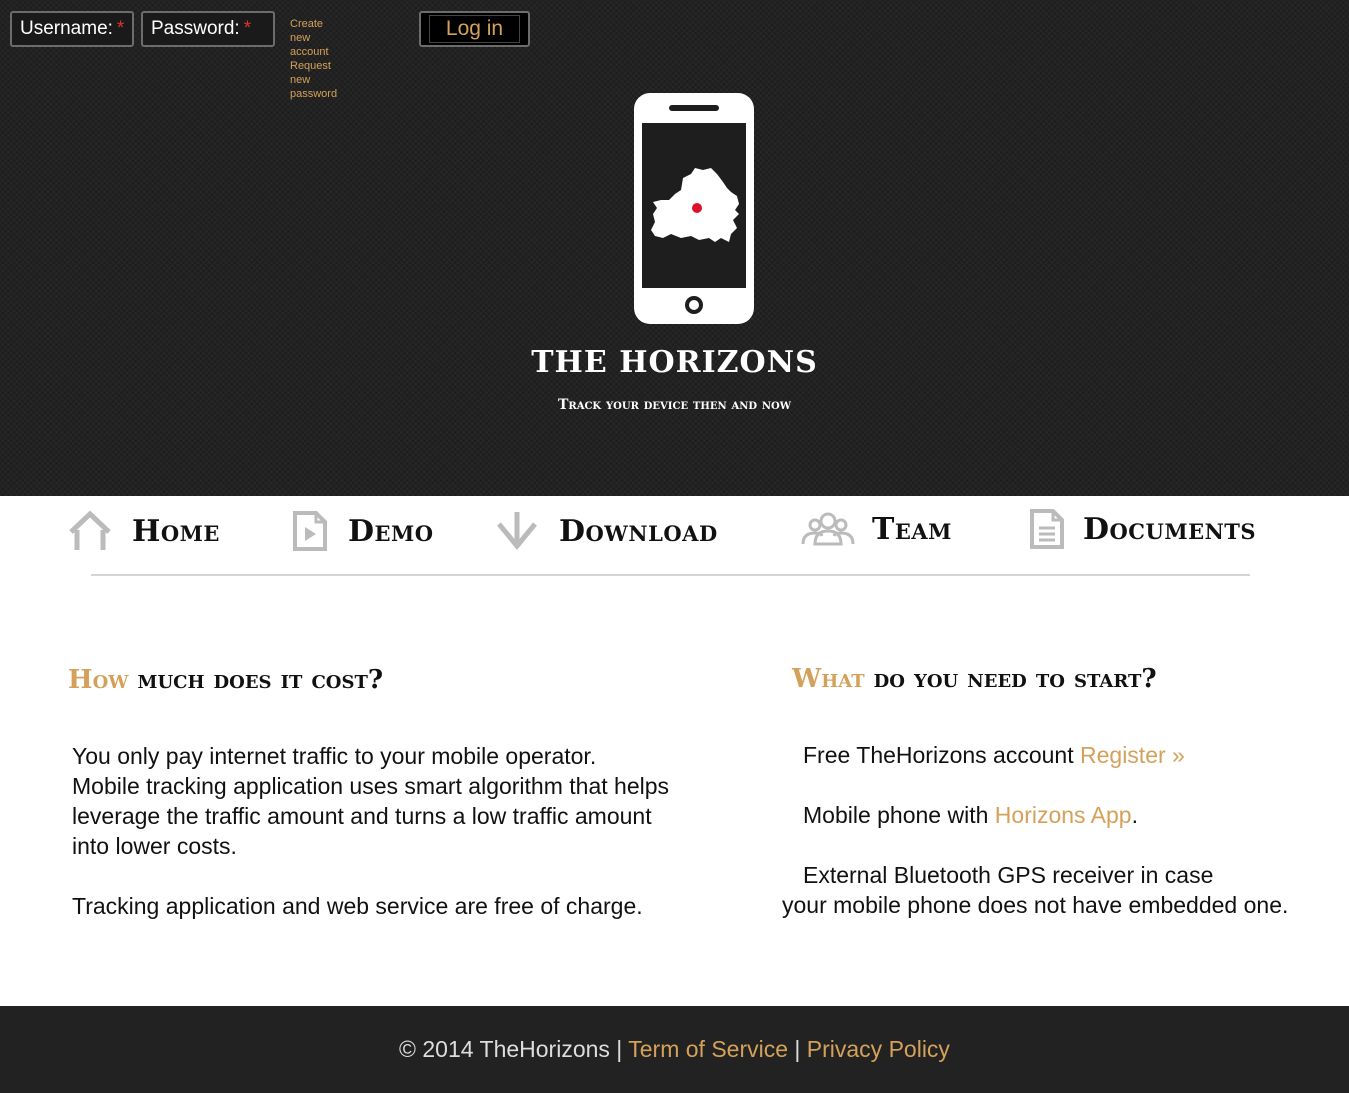  I want to click on start-item-phone: Mobile phone with Horizons App., so click(970, 815).